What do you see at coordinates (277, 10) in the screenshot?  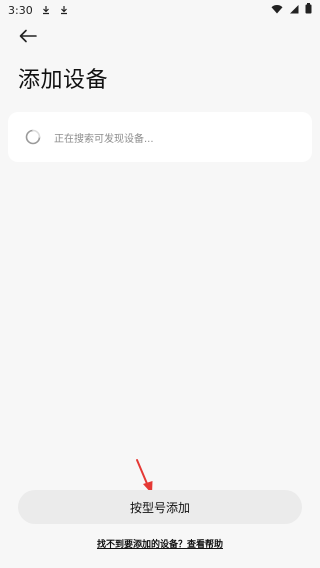 I see `wifi-icon` at bounding box center [277, 10].